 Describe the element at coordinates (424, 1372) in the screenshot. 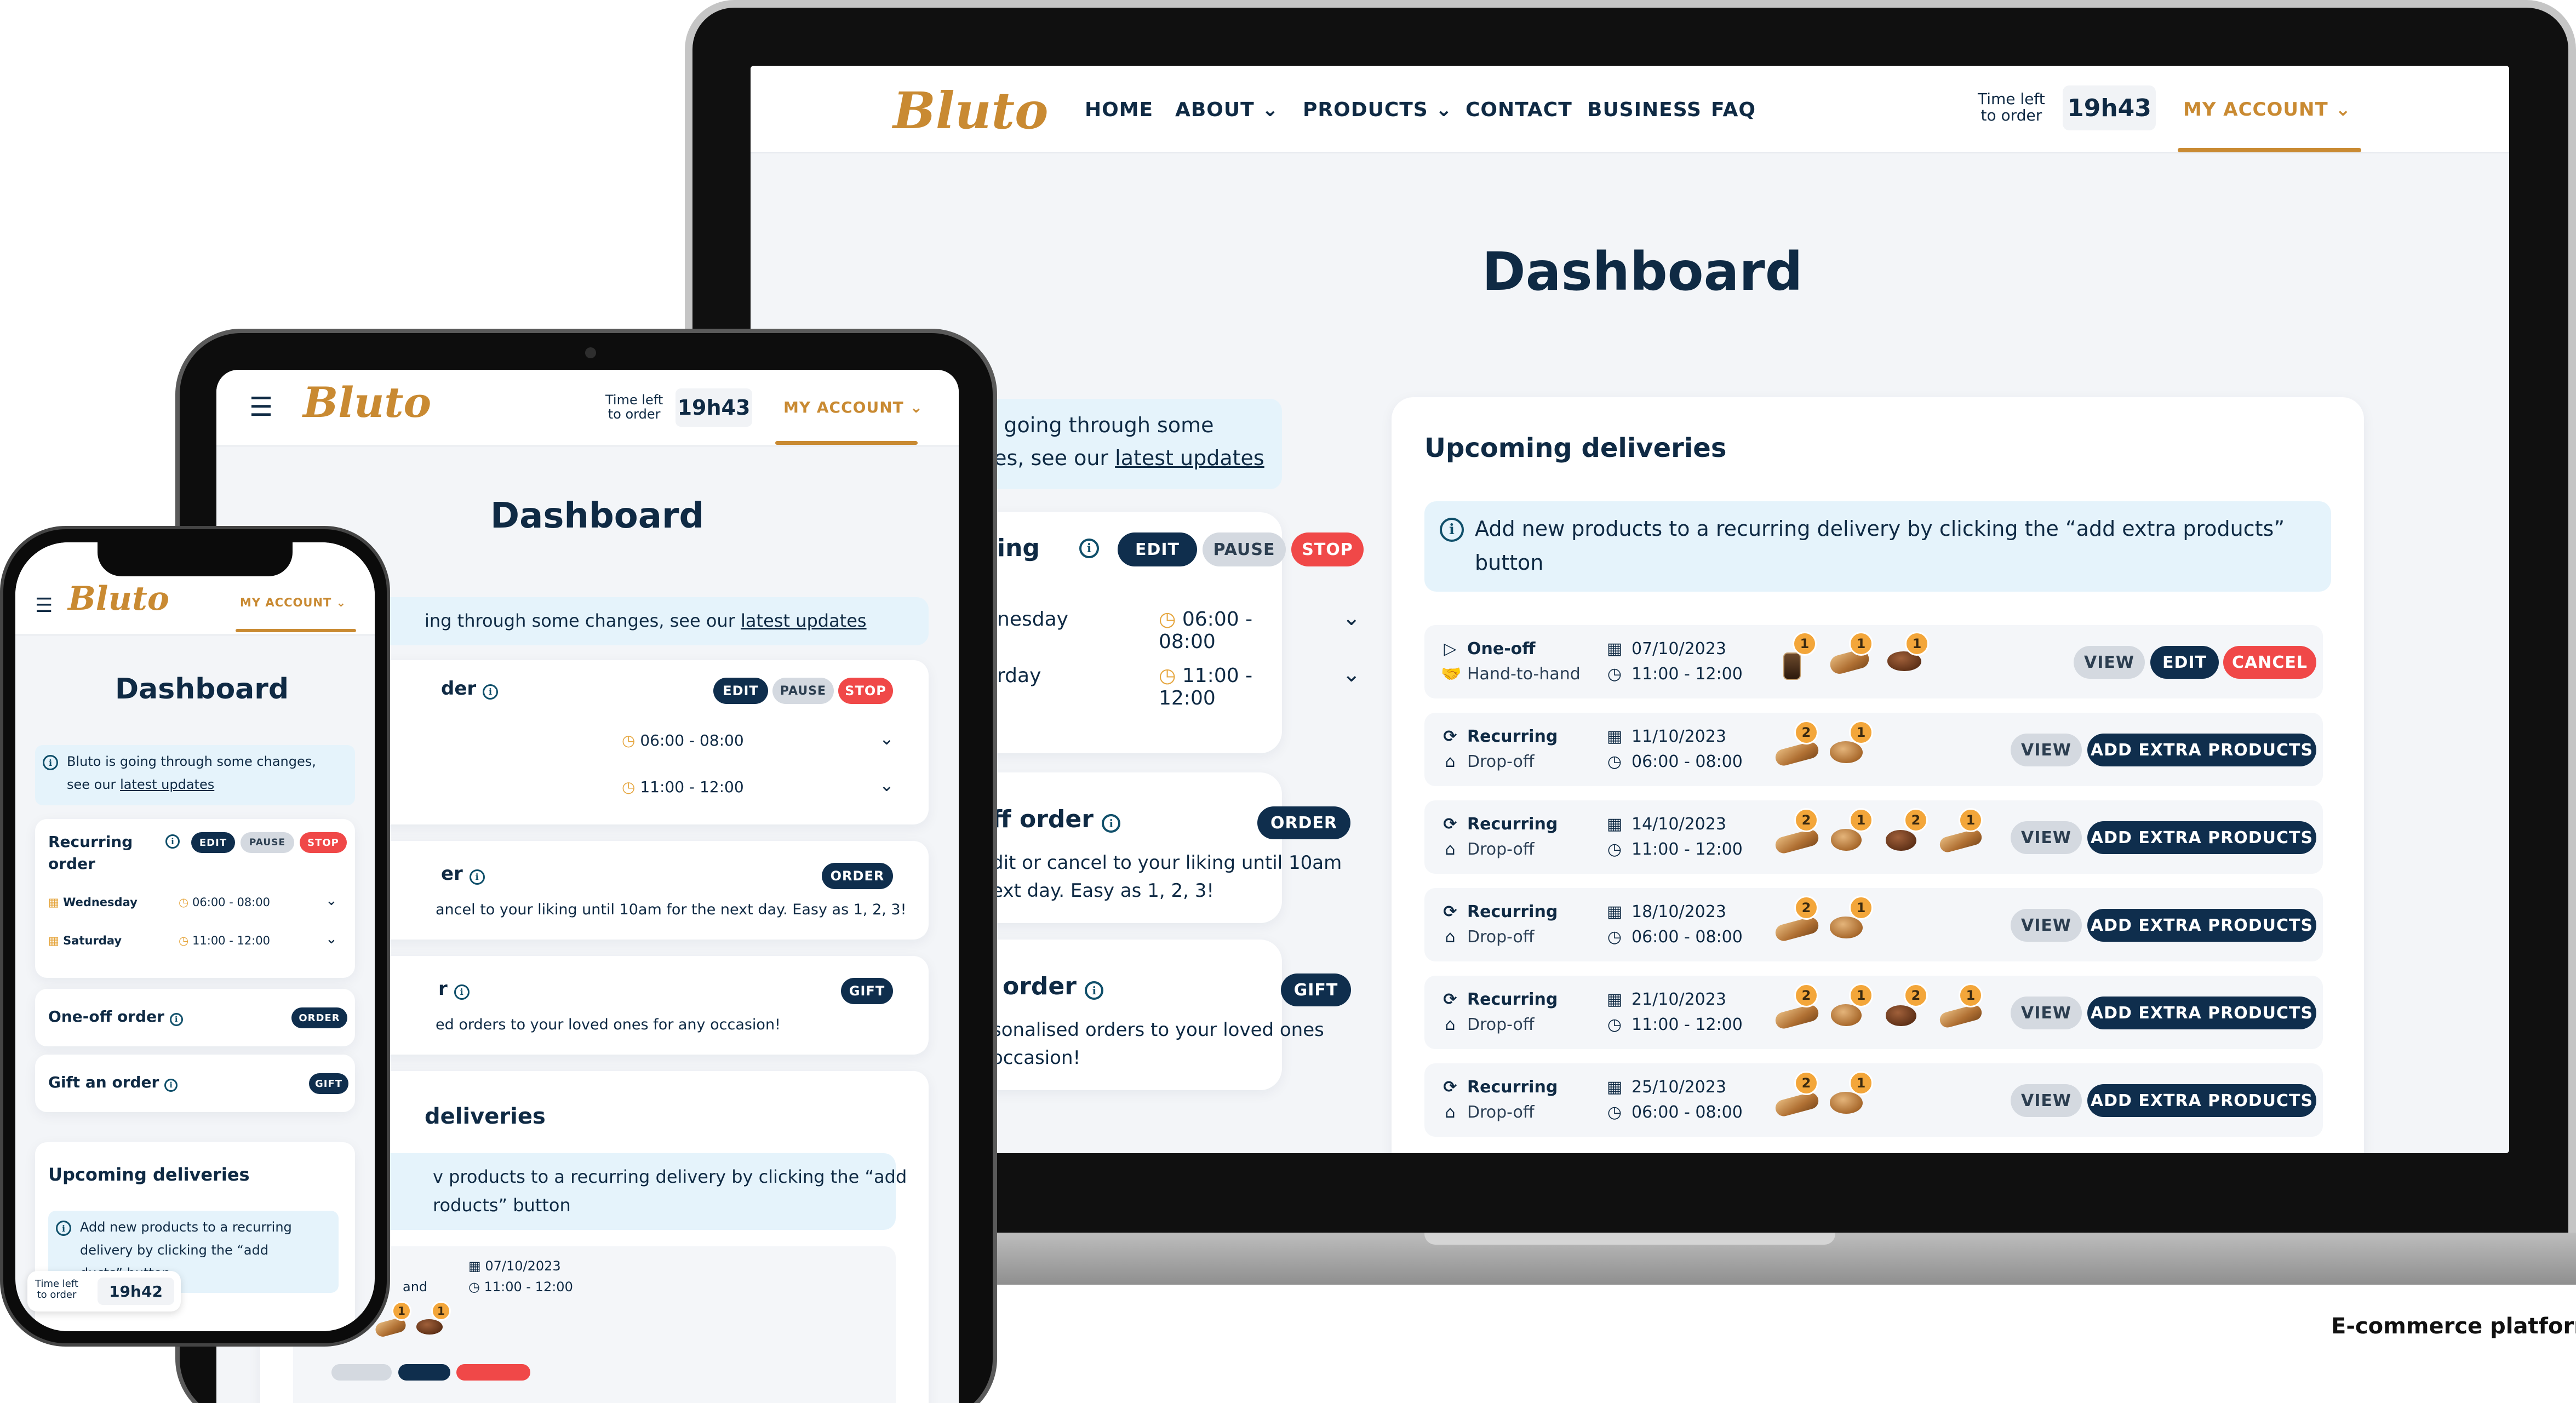

I see `edit-button` at that location.